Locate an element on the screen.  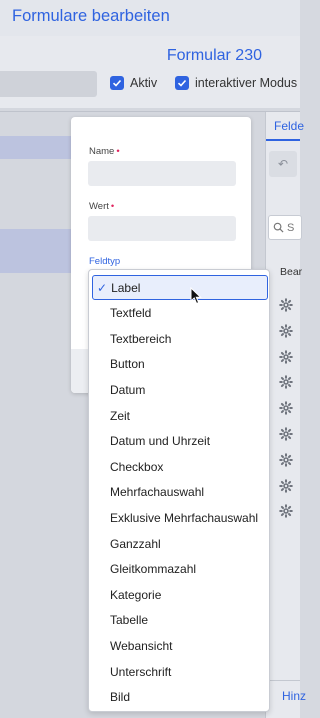
value-input is located at coordinates (162, 228).